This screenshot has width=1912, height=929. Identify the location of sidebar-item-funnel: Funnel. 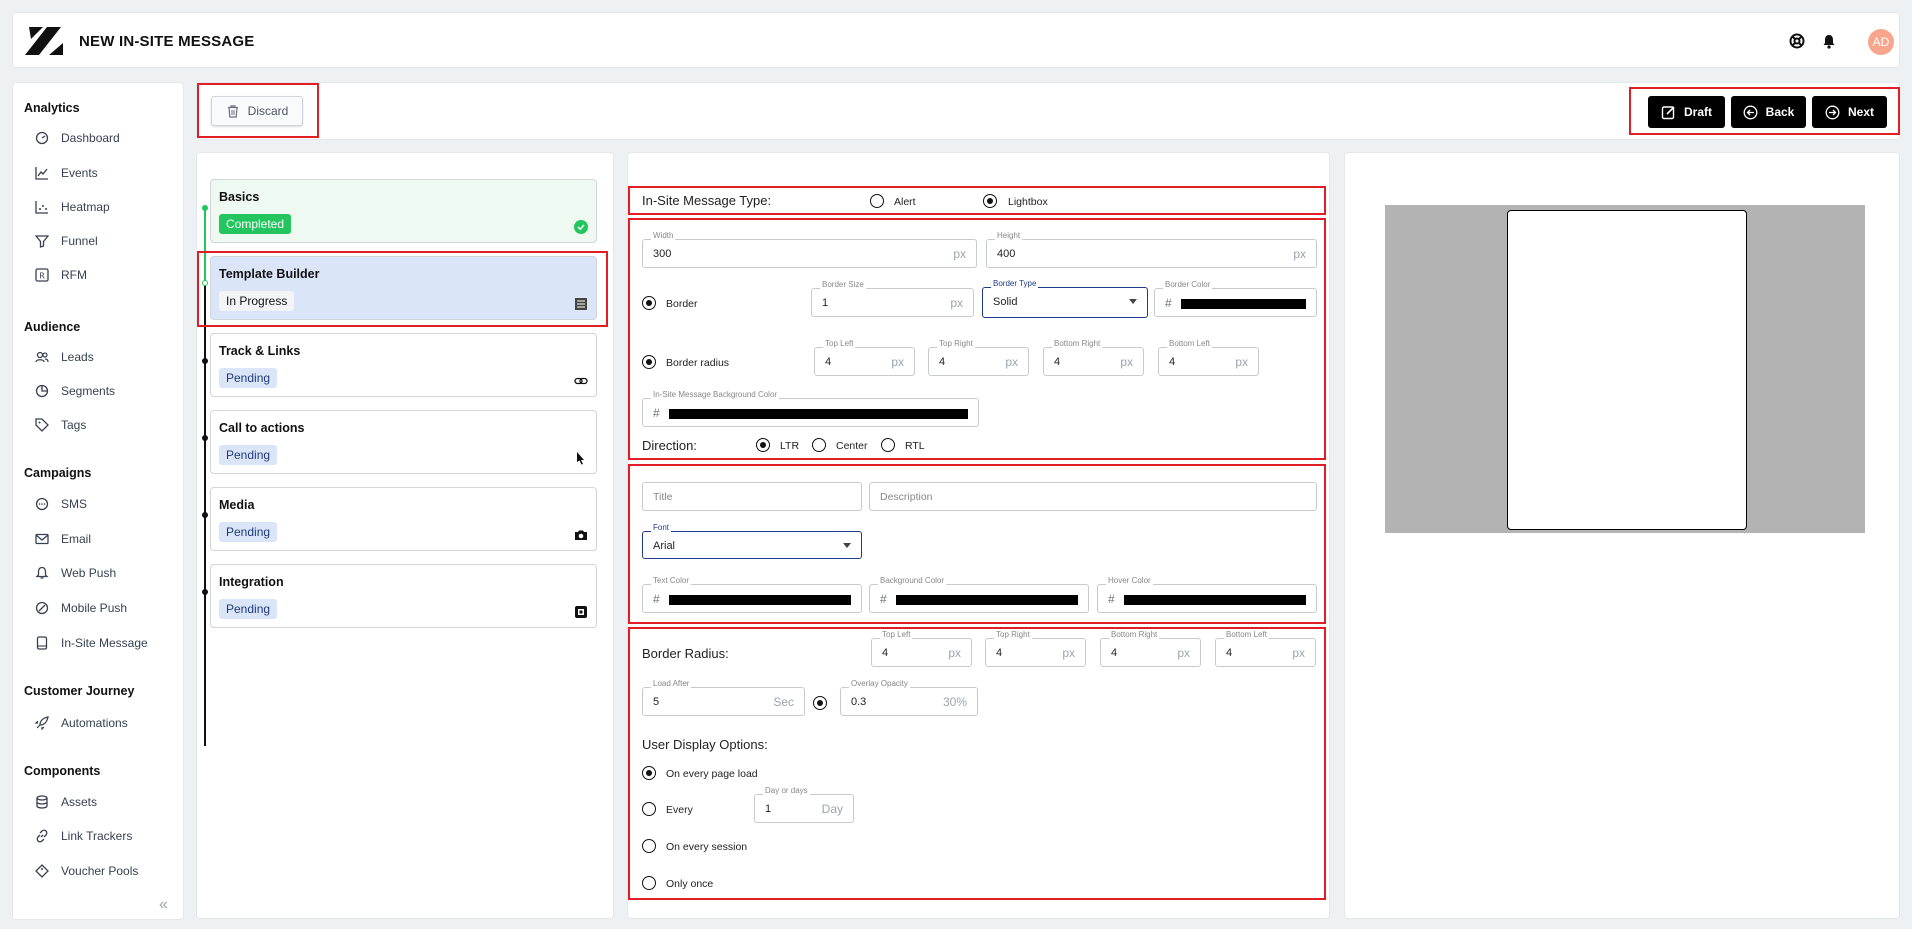
(66, 241).